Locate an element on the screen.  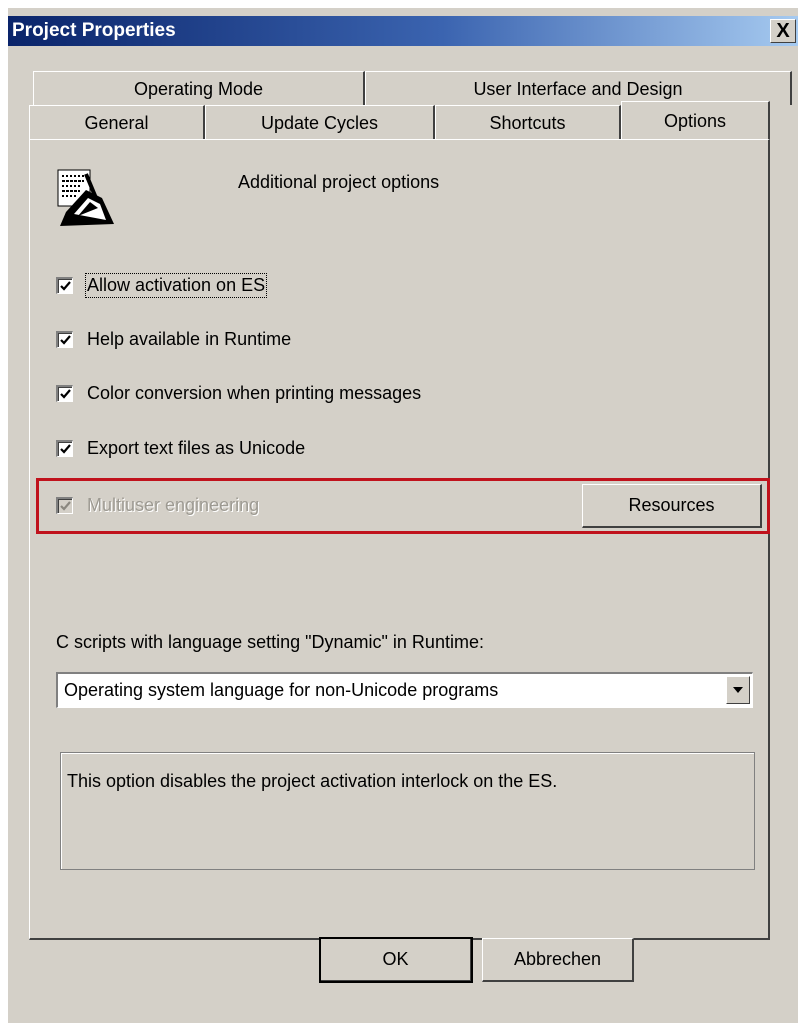
tab-options: Options is located at coordinates (695, 120).